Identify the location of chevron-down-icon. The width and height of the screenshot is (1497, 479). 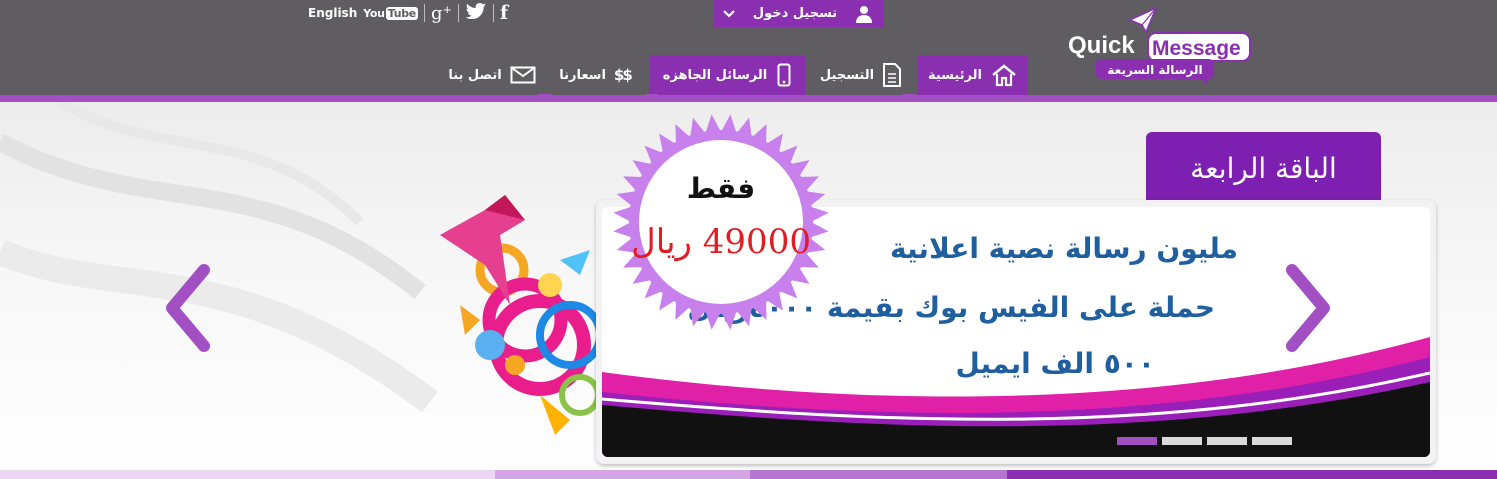
(729, 13).